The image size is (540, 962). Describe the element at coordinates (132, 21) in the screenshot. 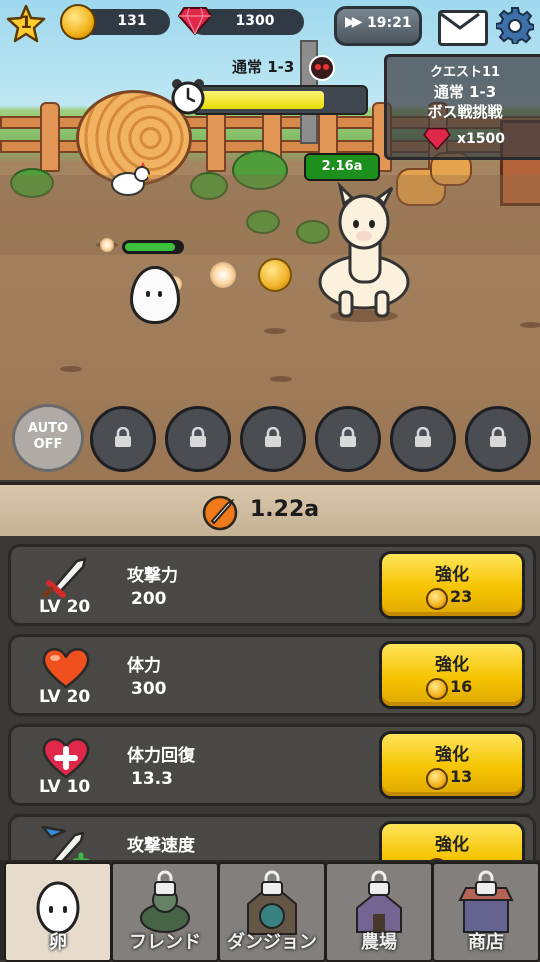

I see `coin-amount: 131` at that location.